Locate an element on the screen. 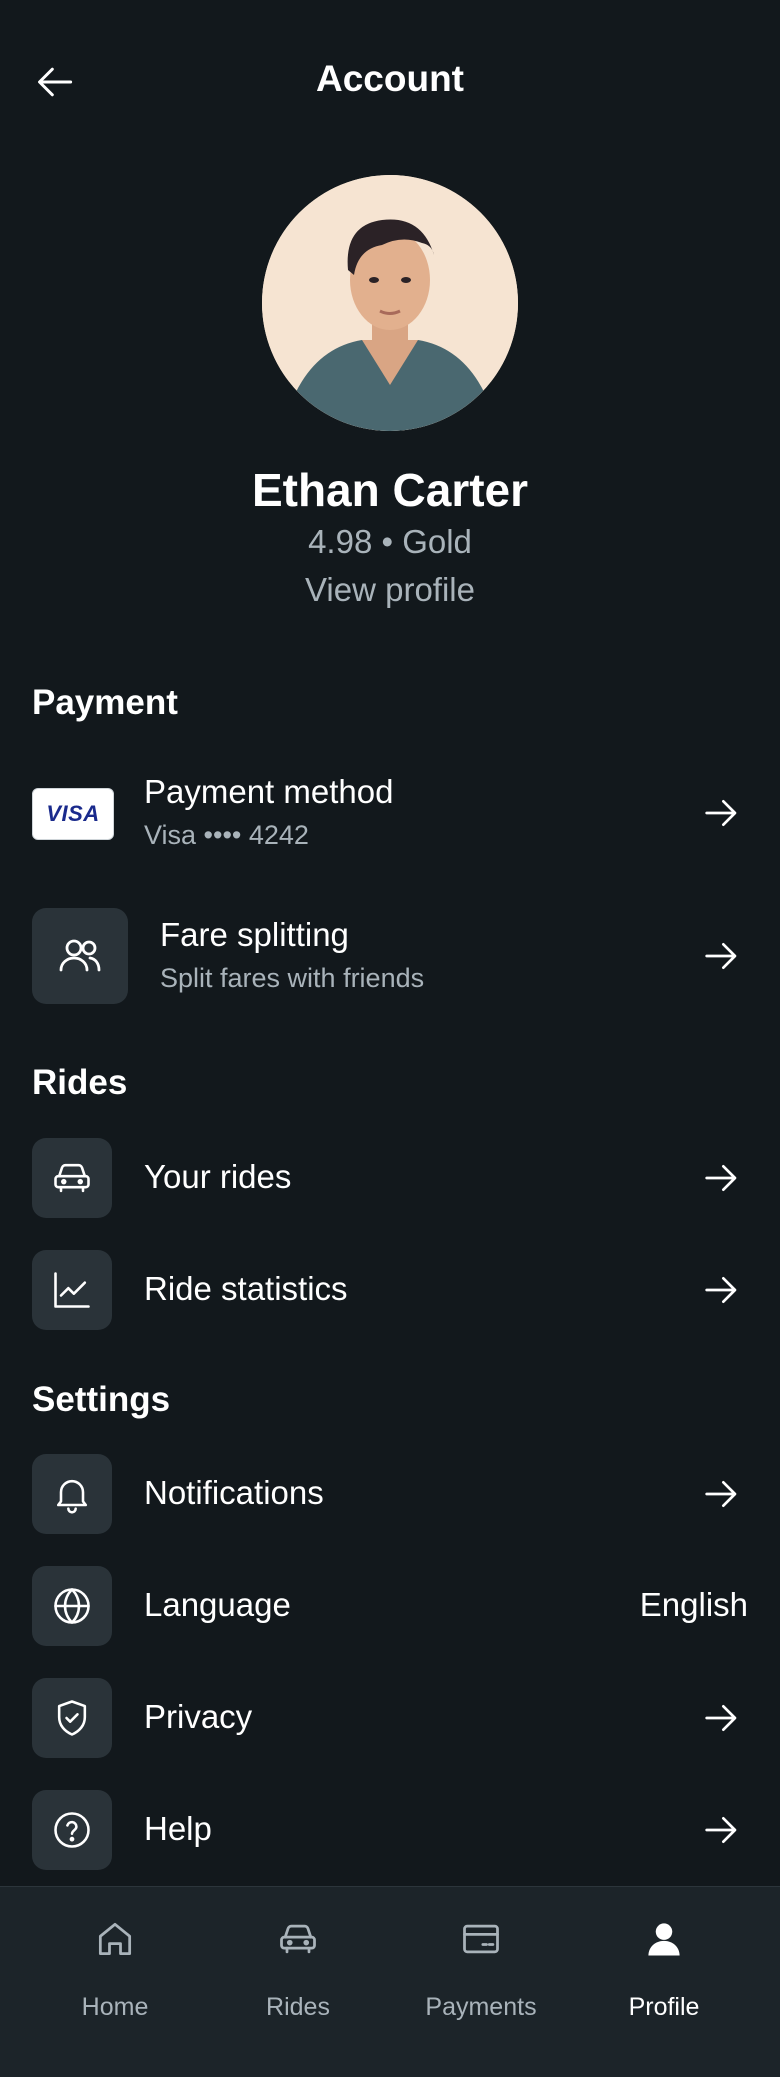 The image size is (780, 2077). user-rating: 4.98 • Gold is located at coordinates (390, 541).